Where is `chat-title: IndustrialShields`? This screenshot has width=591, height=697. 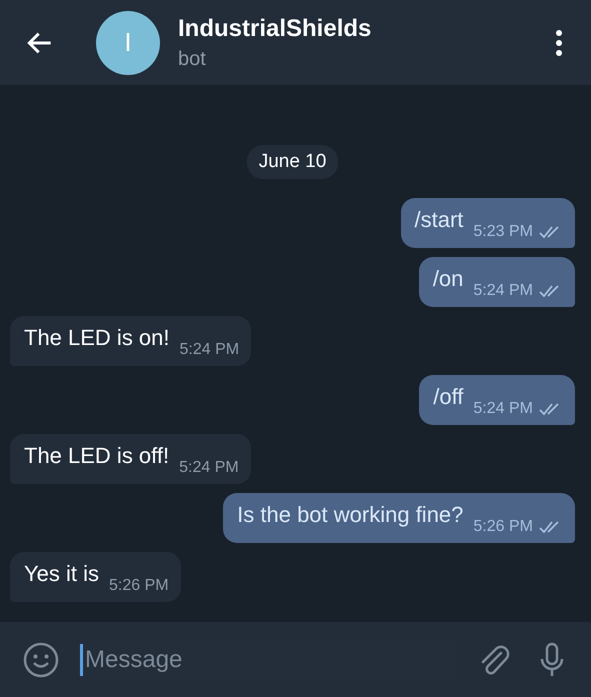 chat-title: IndustrialShields is located at coordinates (275, 28).